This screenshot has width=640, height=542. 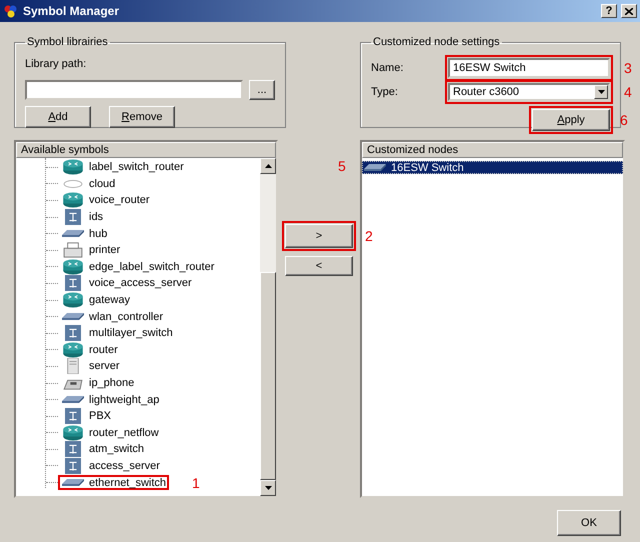 I want to click on scroll-down-button, so click(x=268, y=488).